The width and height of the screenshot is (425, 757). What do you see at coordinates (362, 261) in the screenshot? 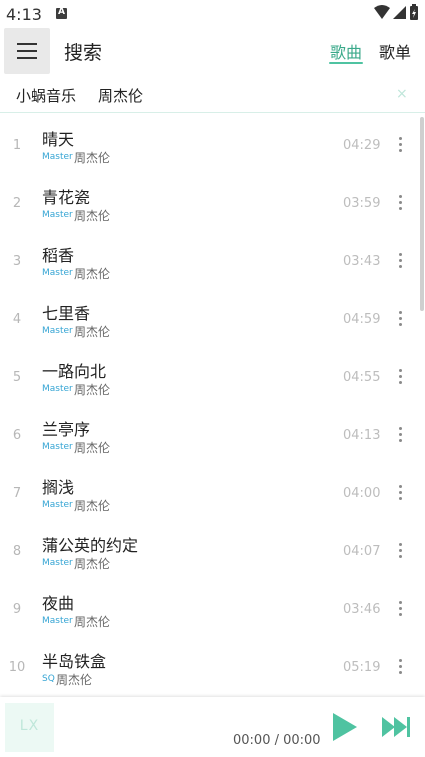
I see `song-duration: 03:43` at bounding box center [362, 261].